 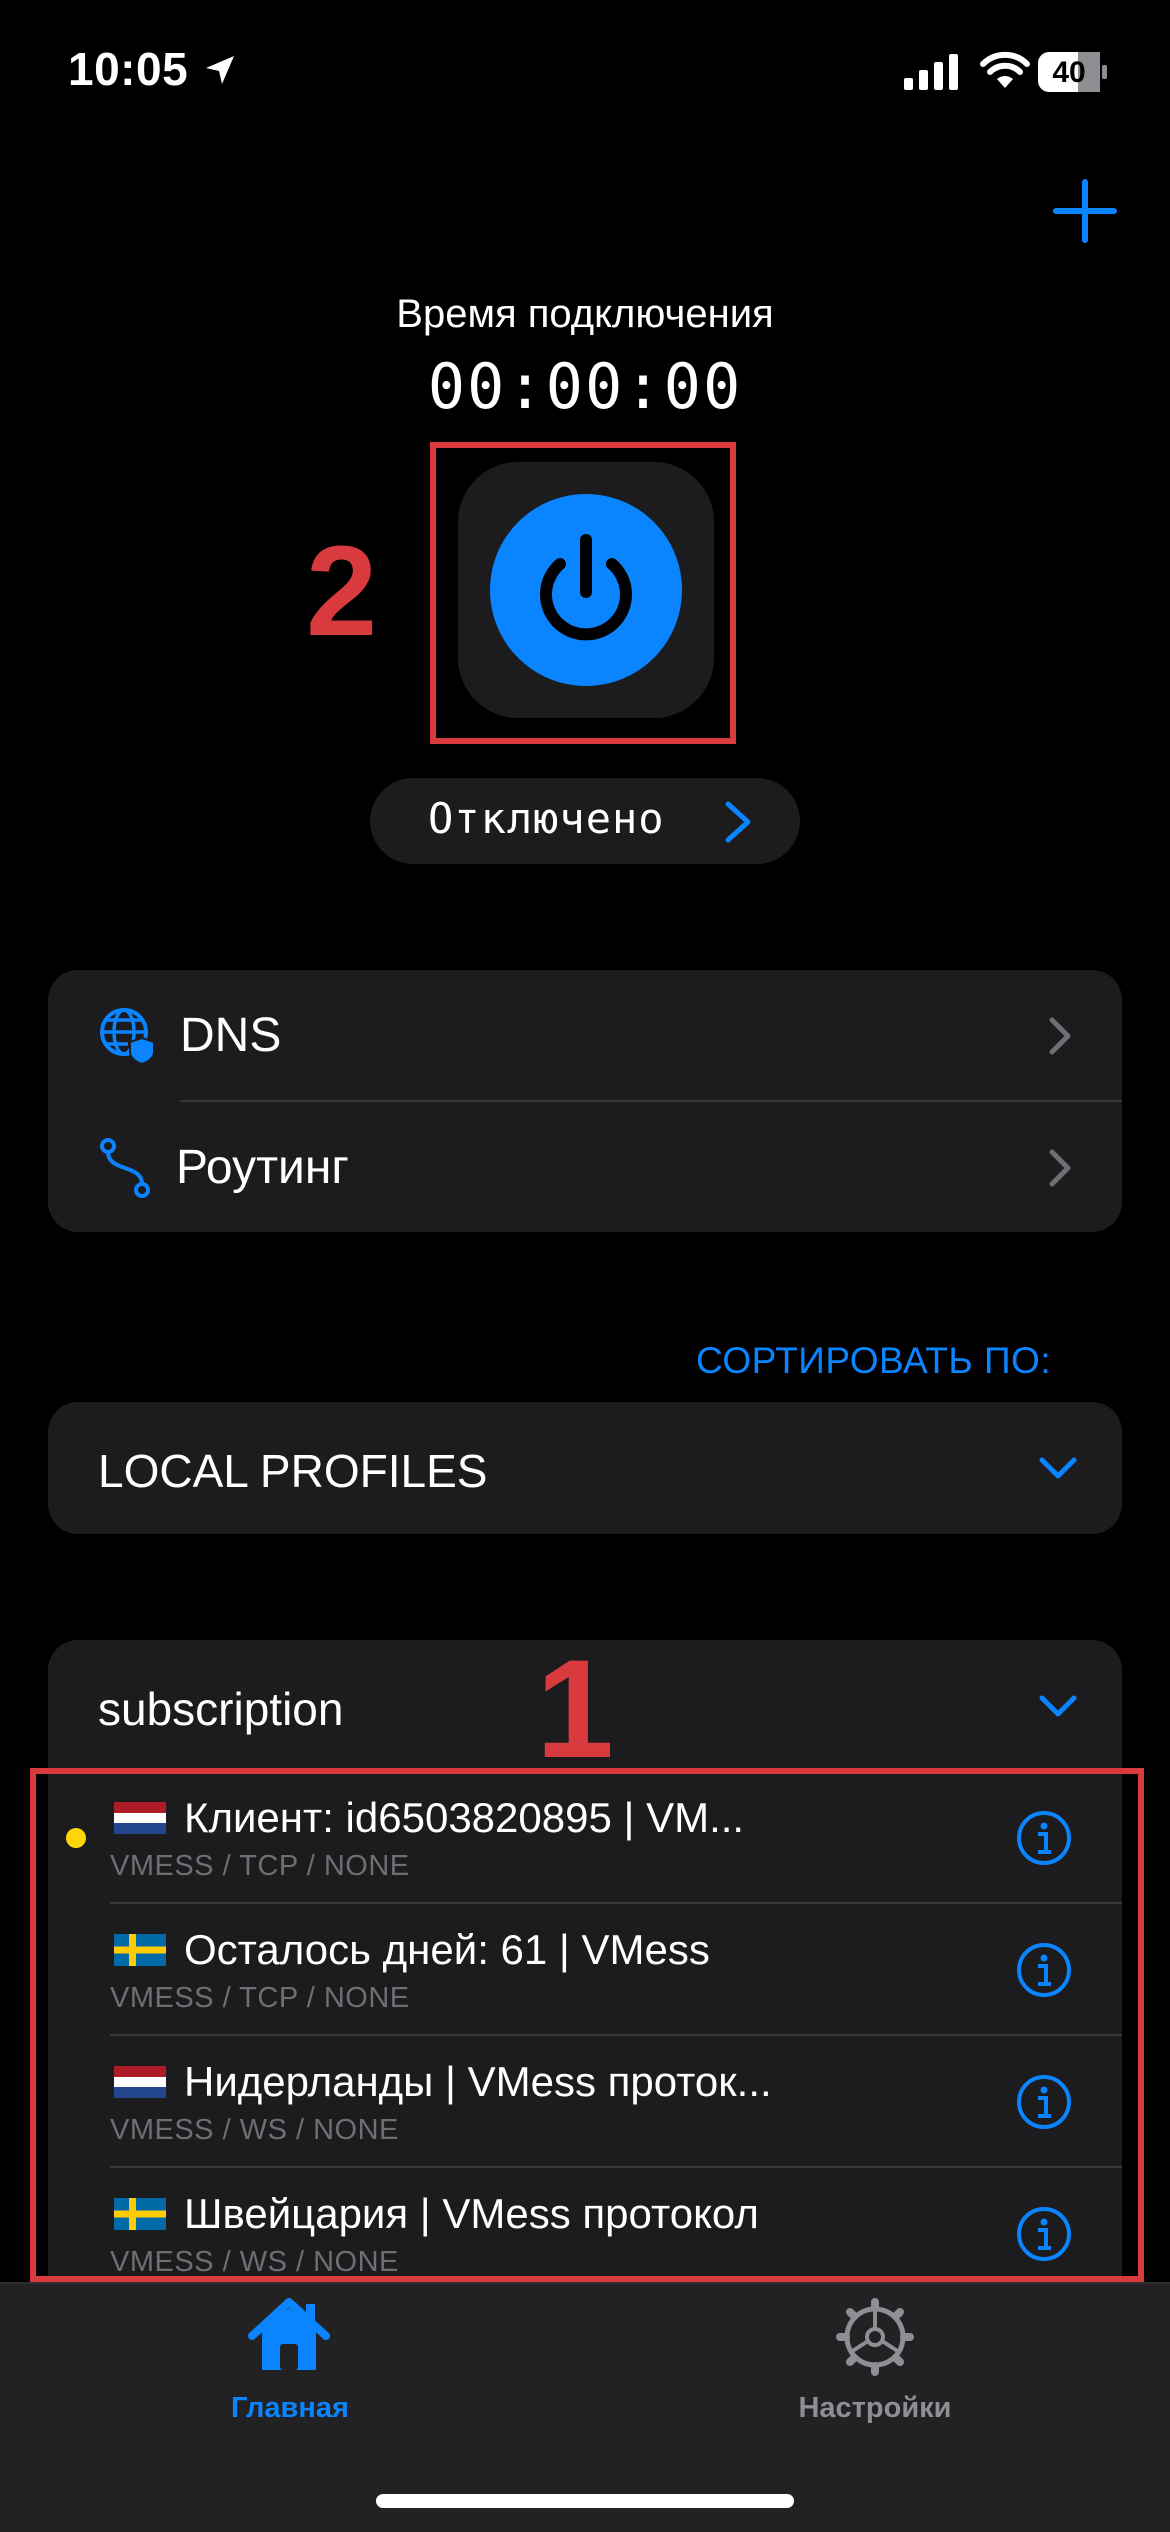 I want to click on annotation-number-1: 1, so click(x=575, y=1708).